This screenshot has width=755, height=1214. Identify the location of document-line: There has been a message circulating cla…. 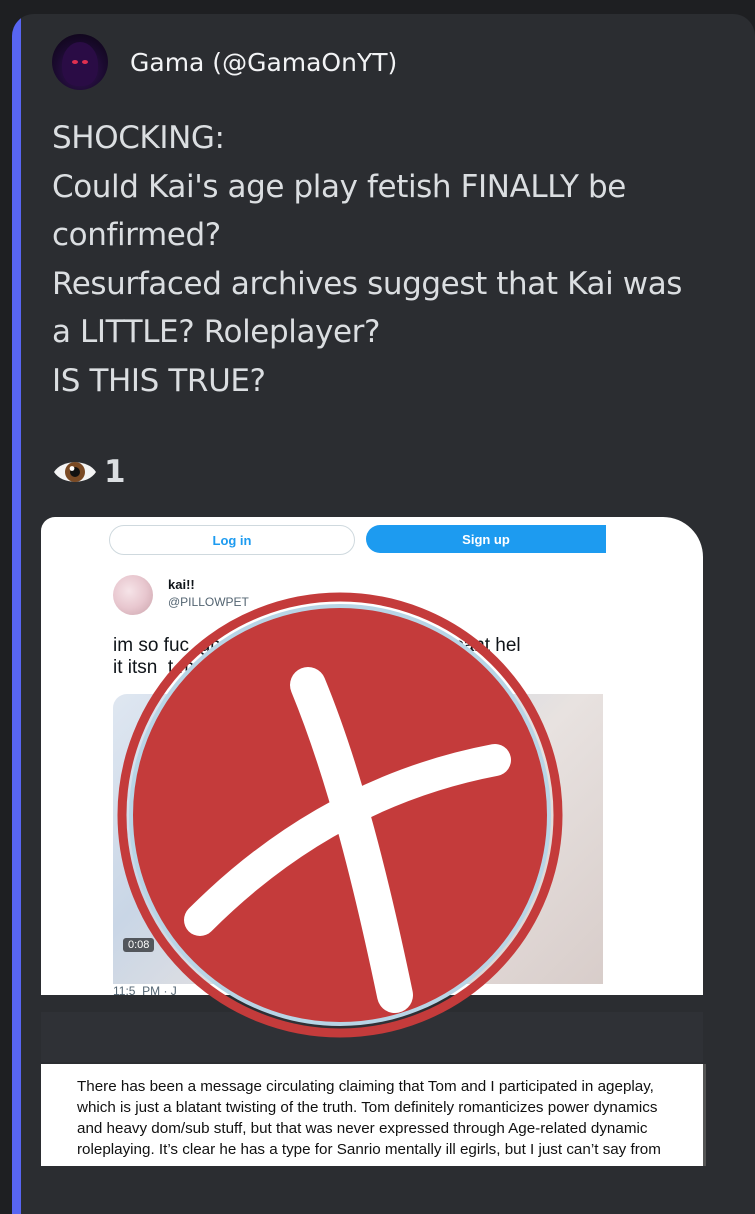
(365, 1086).